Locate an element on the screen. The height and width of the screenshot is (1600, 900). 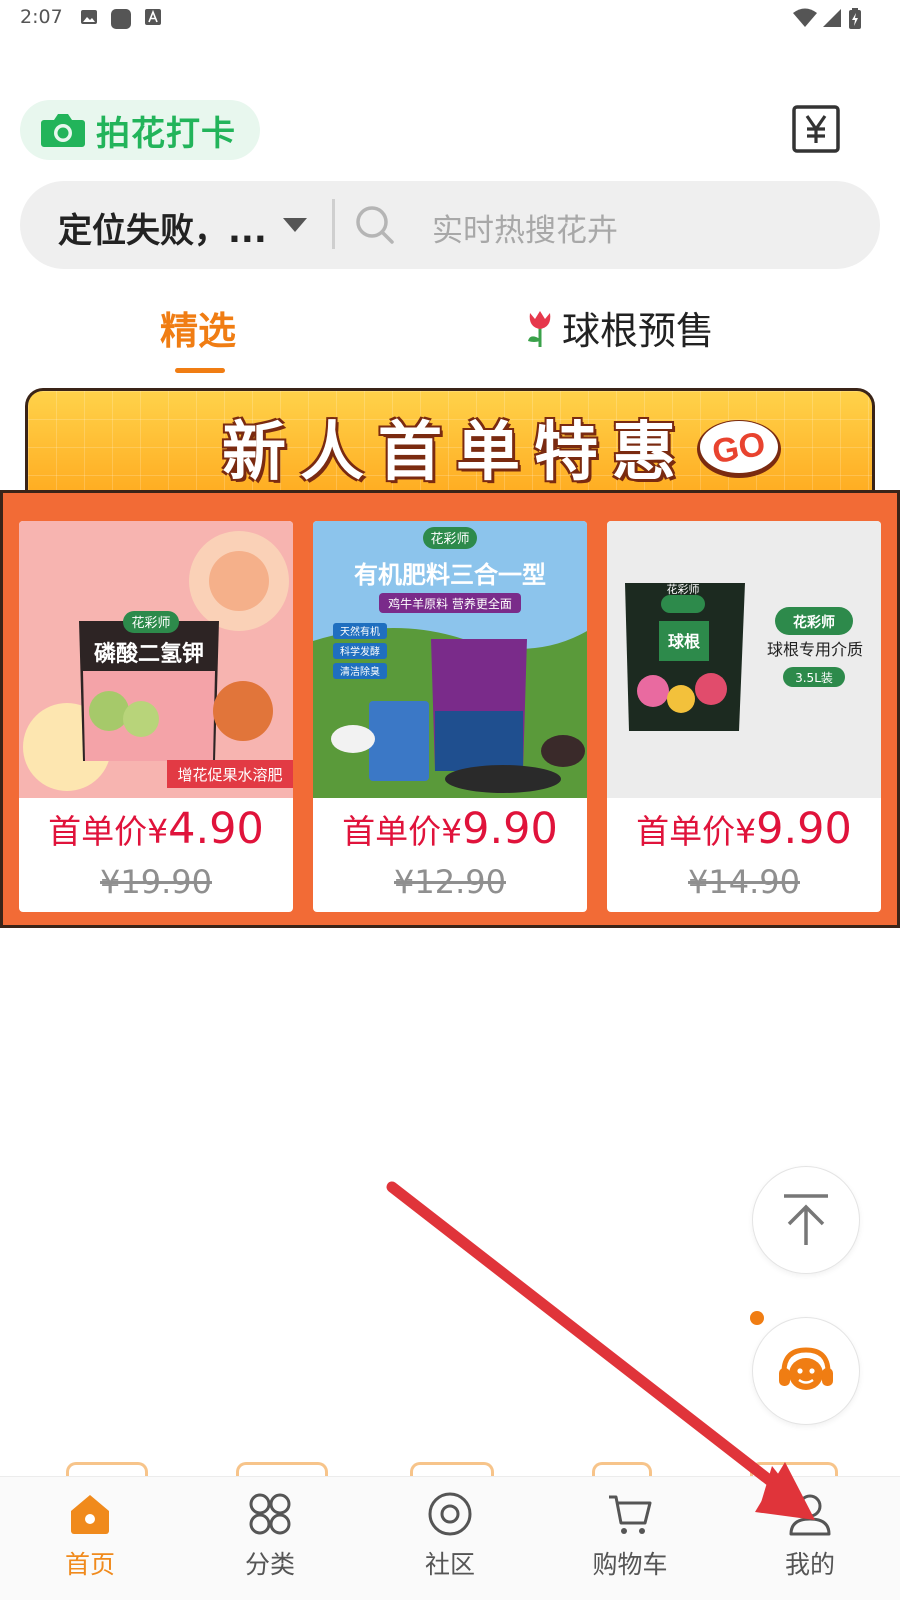
community-icon is located at coordinates (450, 1514).